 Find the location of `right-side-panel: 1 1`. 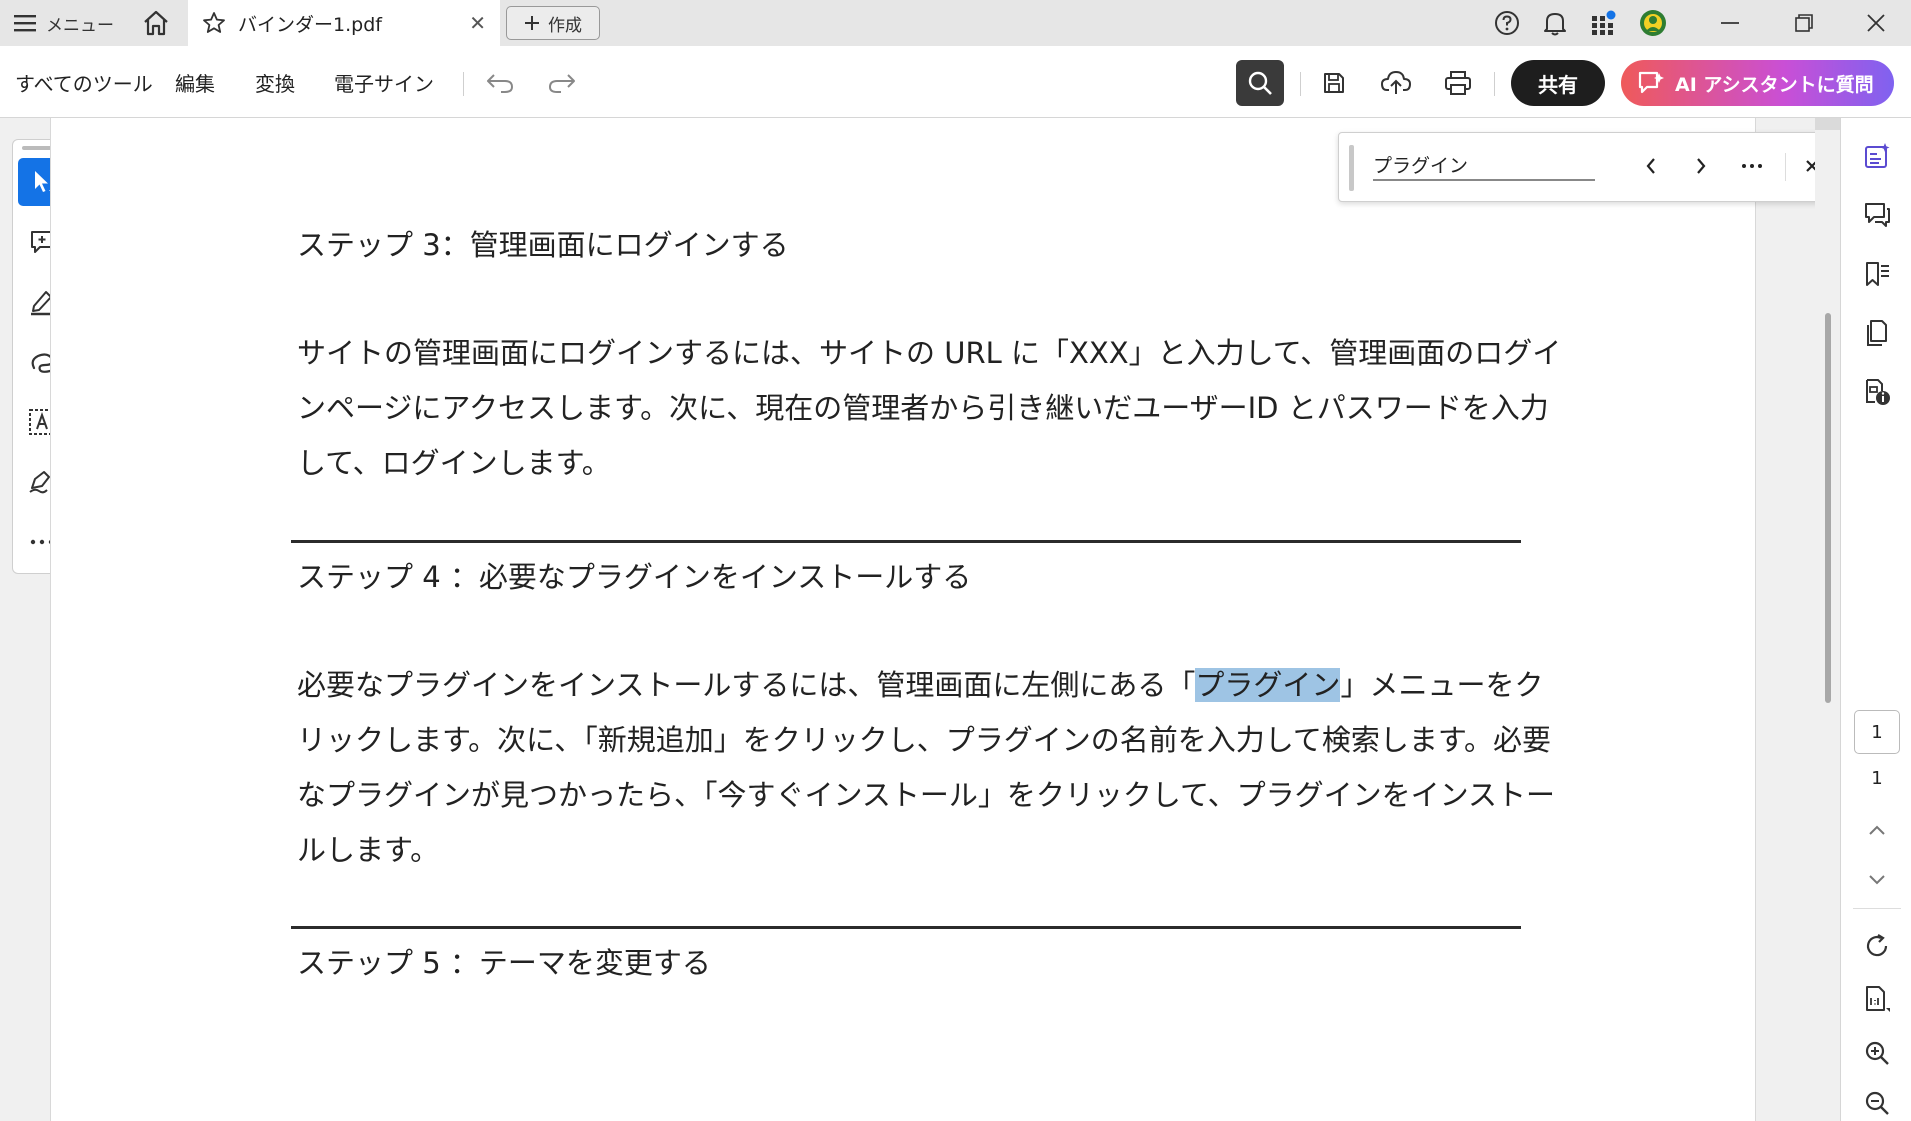

right-side-panel: 1 1 is located at coordinates (1875, 619).